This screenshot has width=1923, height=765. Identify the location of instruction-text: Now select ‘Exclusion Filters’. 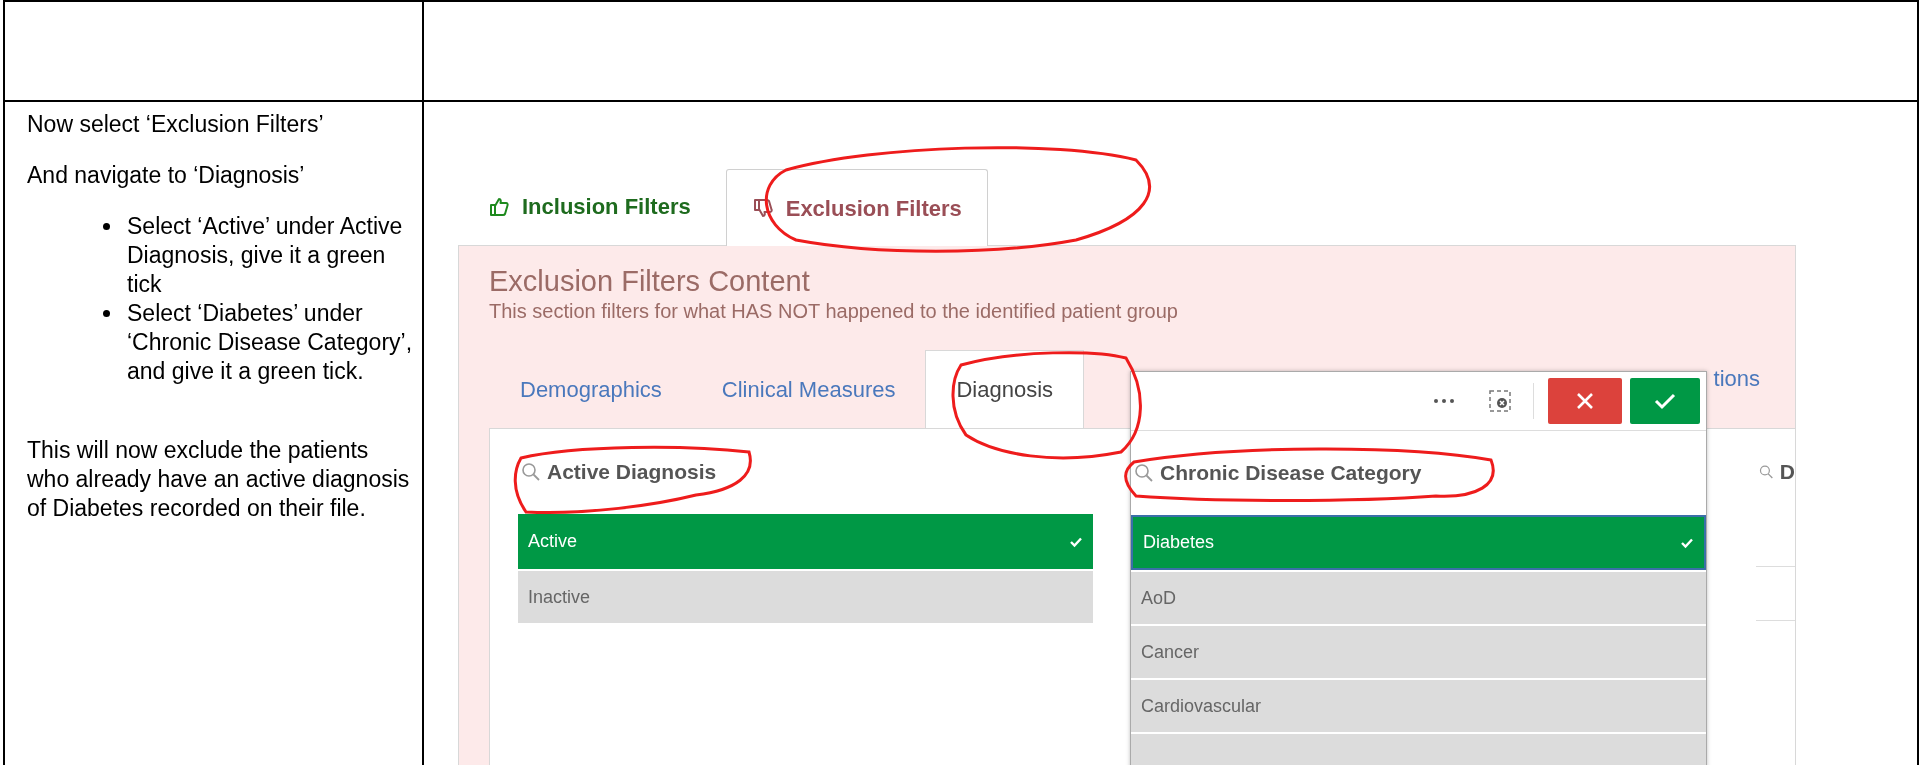
(176, 124).